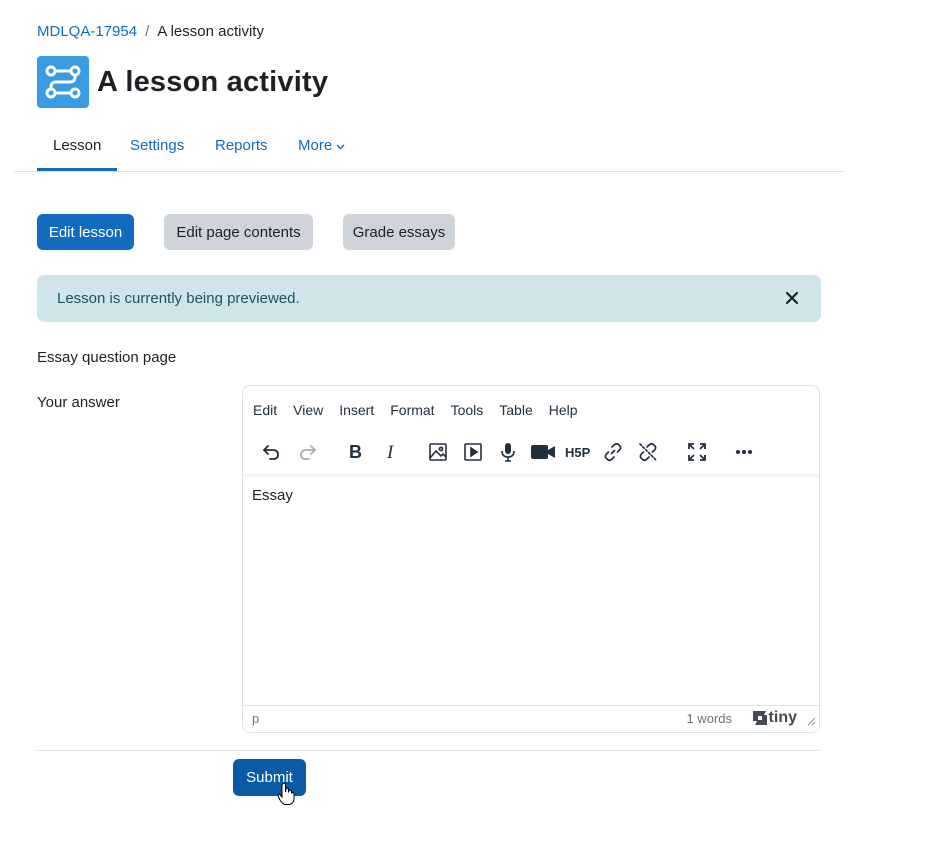  I want to click on alert-message: Lesson is currently being previewed., so click(178, 298).